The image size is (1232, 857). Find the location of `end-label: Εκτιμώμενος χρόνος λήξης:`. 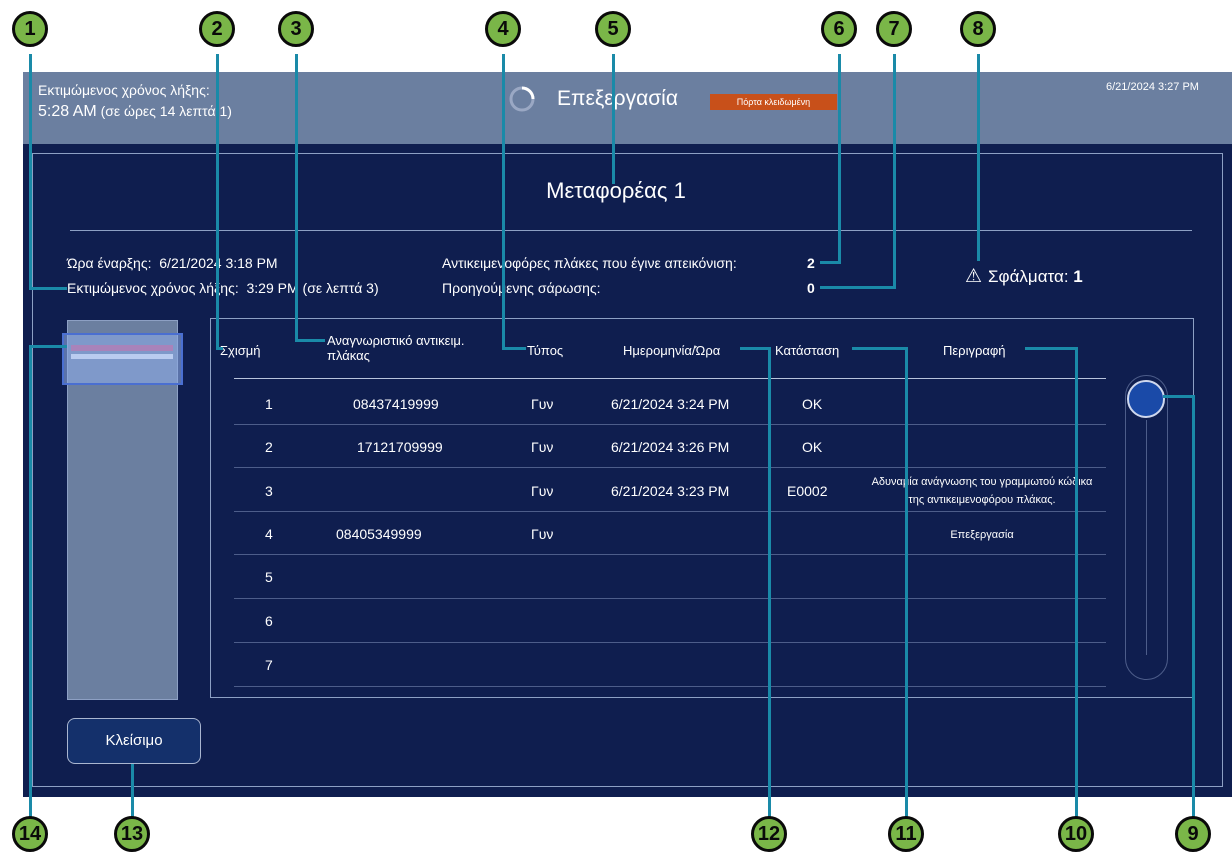

end-label: Εκτιμώμενος χρόνος λήξης: is located at coordinates (153, 288).